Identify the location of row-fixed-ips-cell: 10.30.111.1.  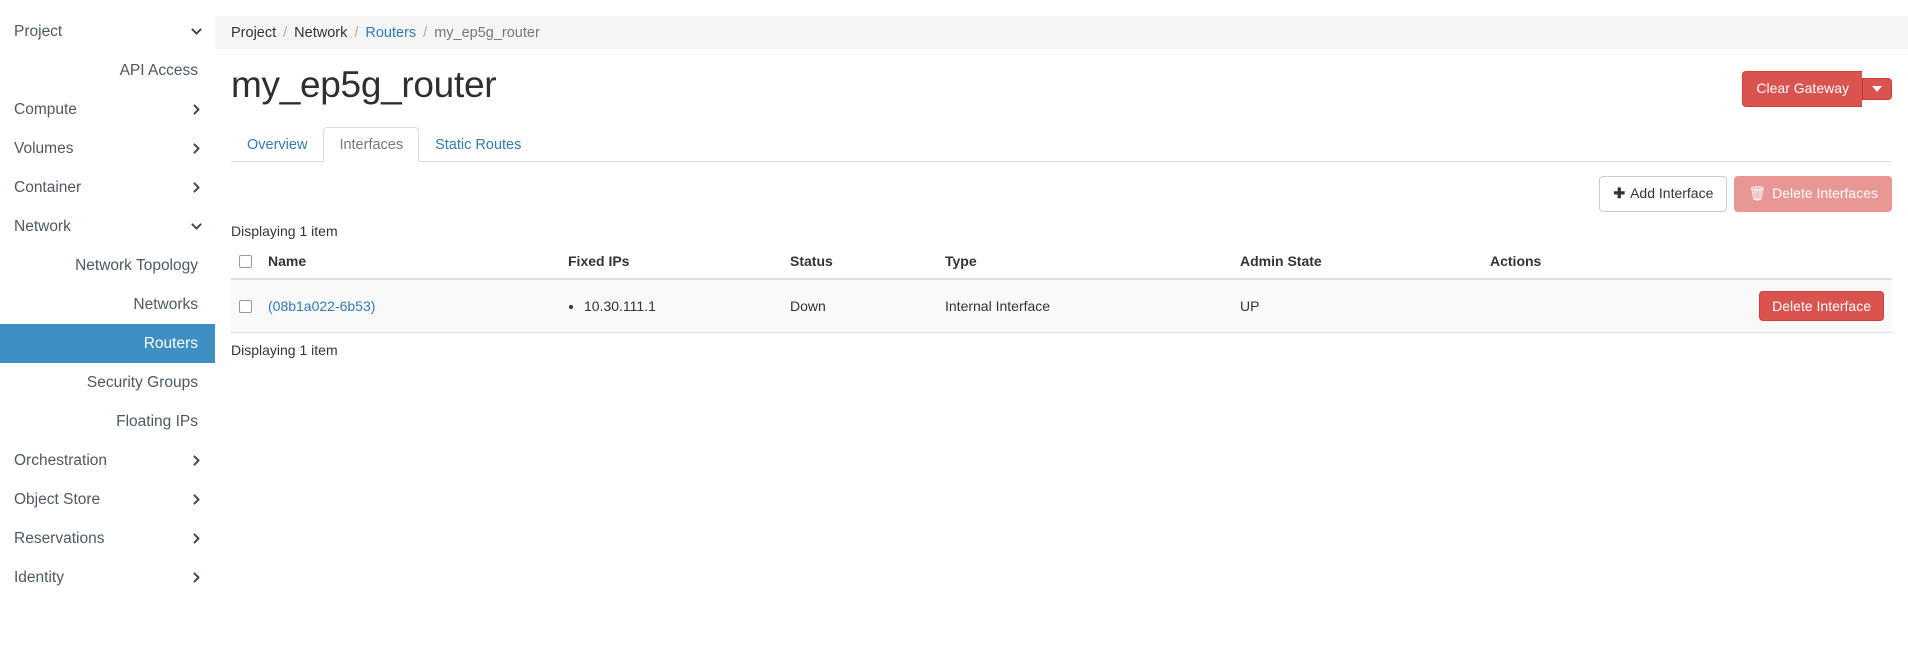
(671, 305).